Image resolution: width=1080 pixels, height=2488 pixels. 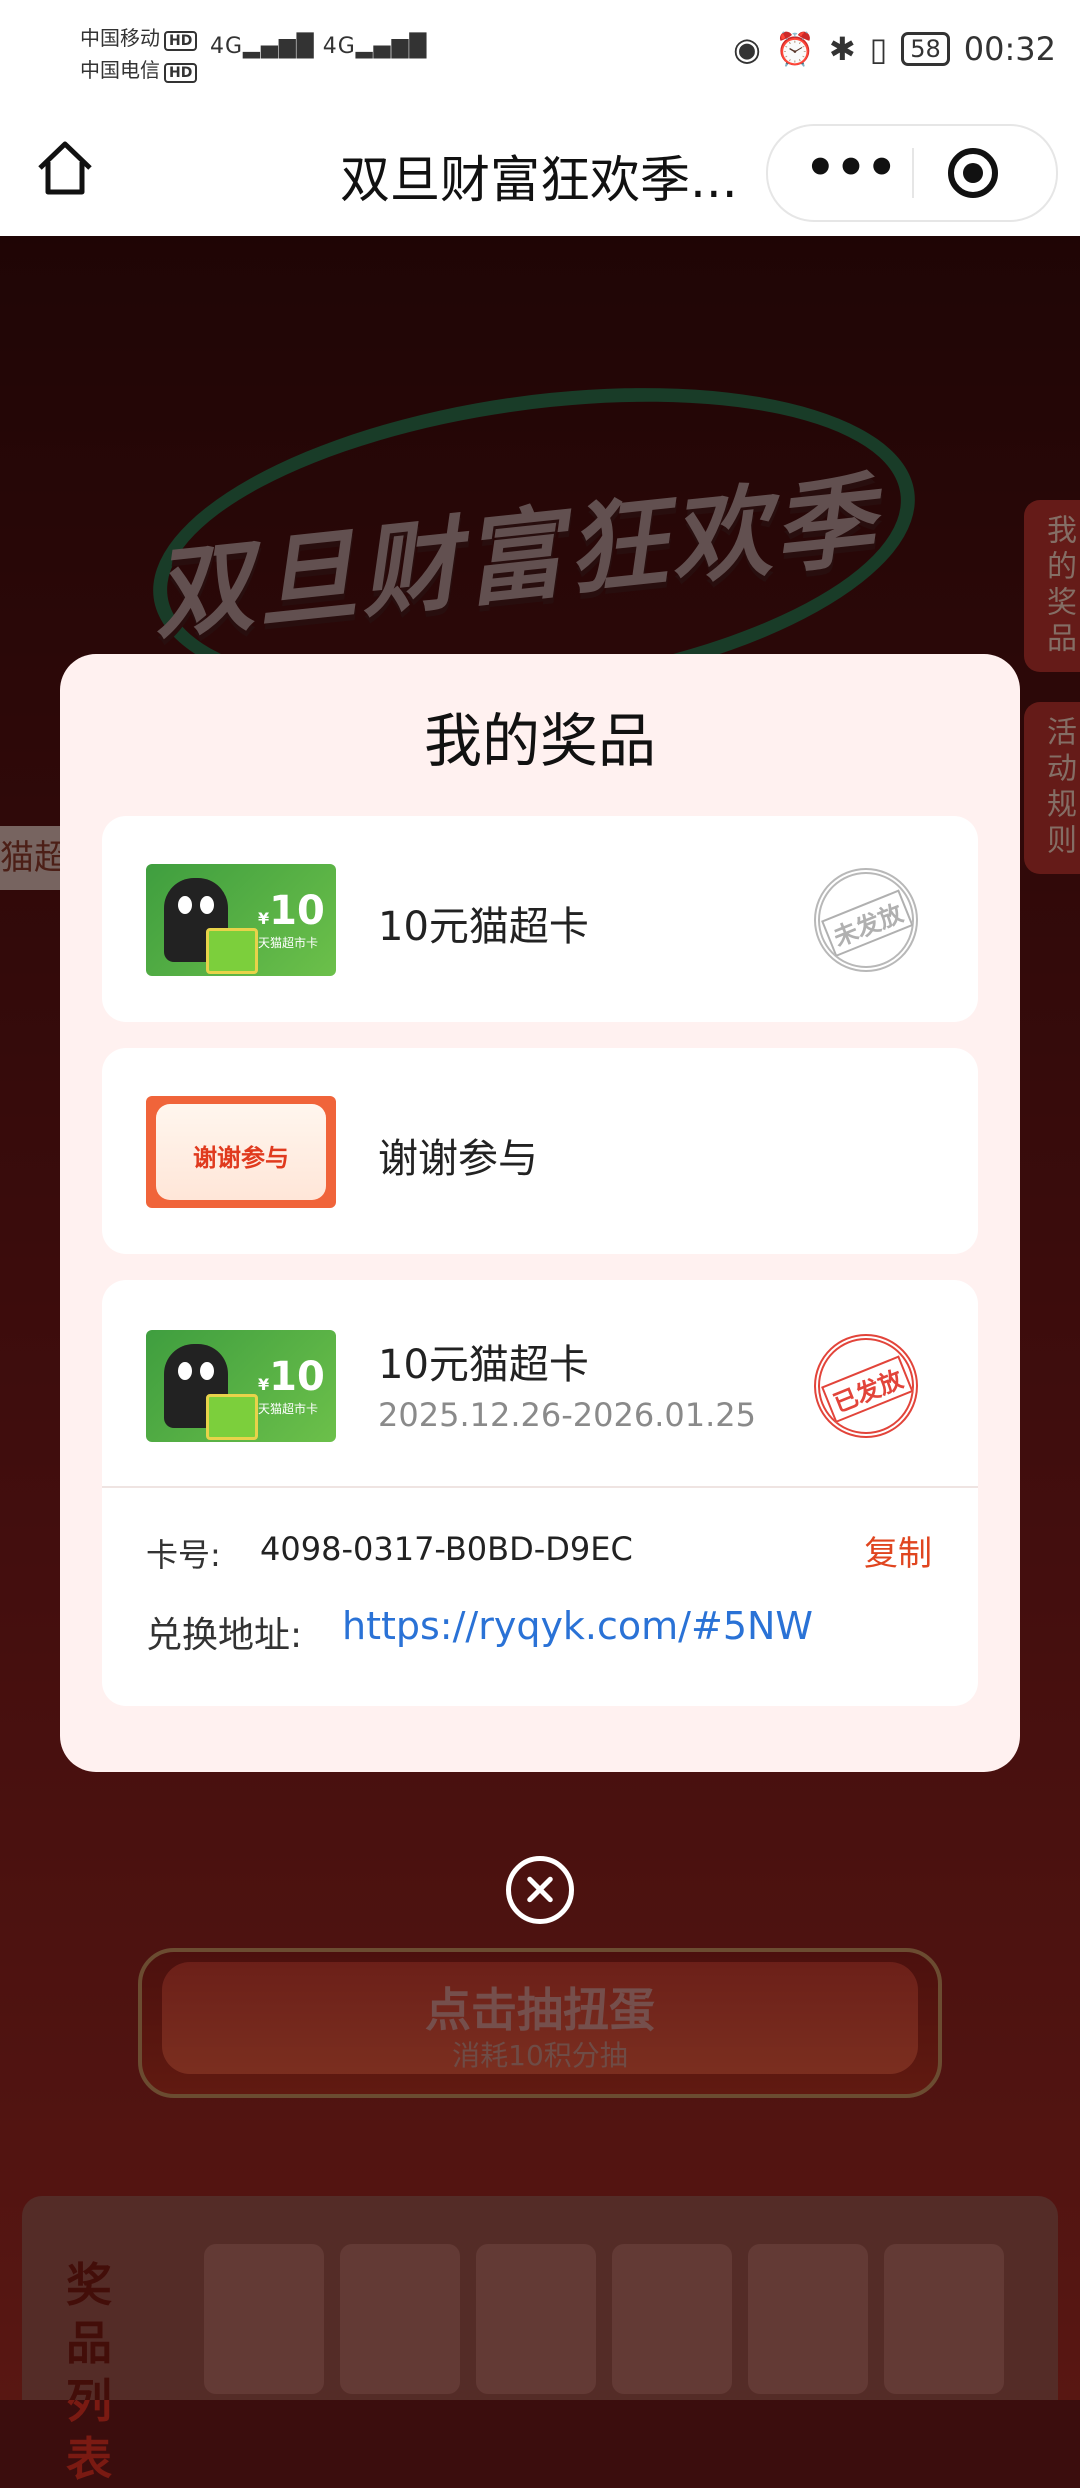 I want to click on home-icon, so click(x=65, y=169).